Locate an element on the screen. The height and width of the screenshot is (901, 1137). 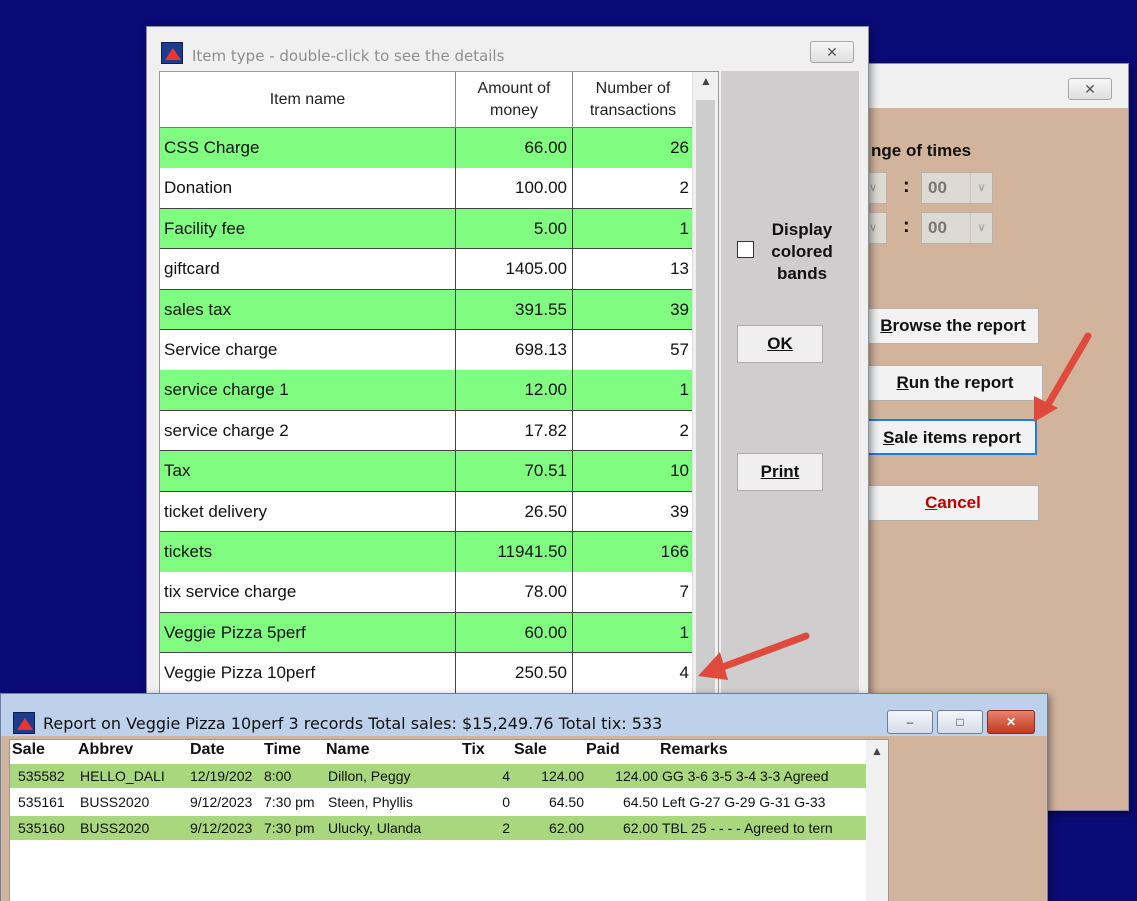
table-row: Donation 100.00 2 is located at coordinates (439, 188).